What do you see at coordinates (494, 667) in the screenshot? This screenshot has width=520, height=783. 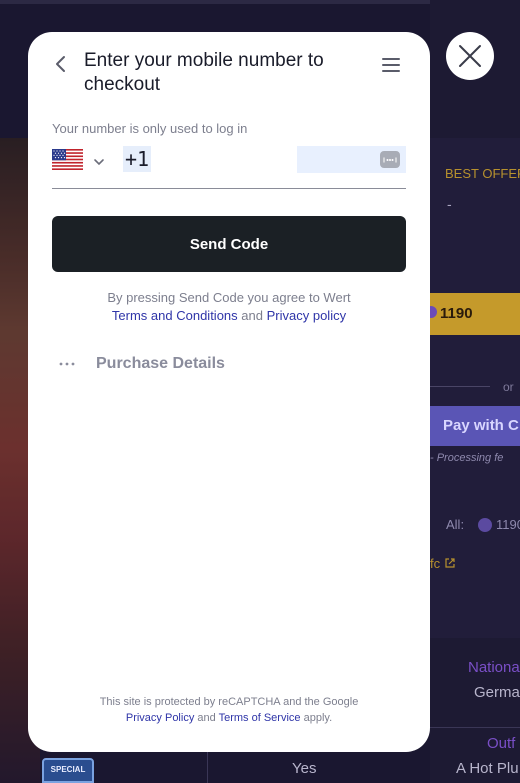 I see `nationality-label: Nationa` at bounding box center [494, 667].